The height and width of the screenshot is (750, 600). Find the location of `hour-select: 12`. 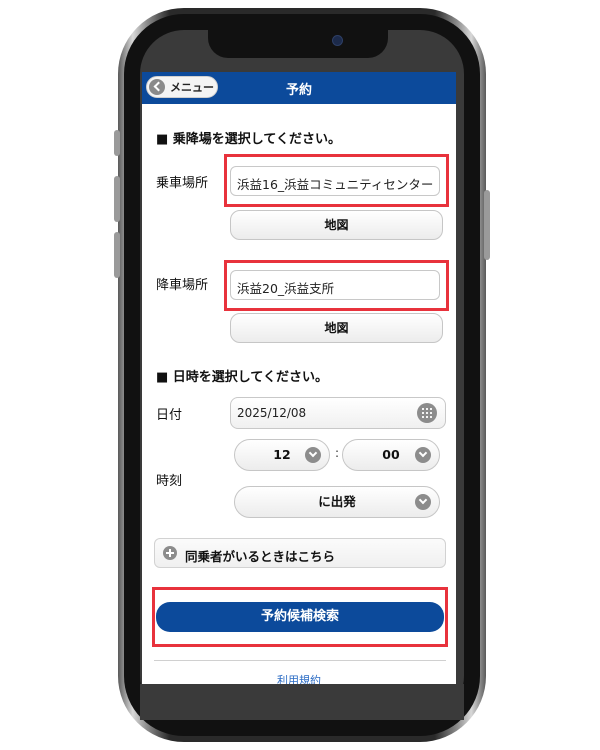

hour-select: 12 is located at coordinates (282, 455).